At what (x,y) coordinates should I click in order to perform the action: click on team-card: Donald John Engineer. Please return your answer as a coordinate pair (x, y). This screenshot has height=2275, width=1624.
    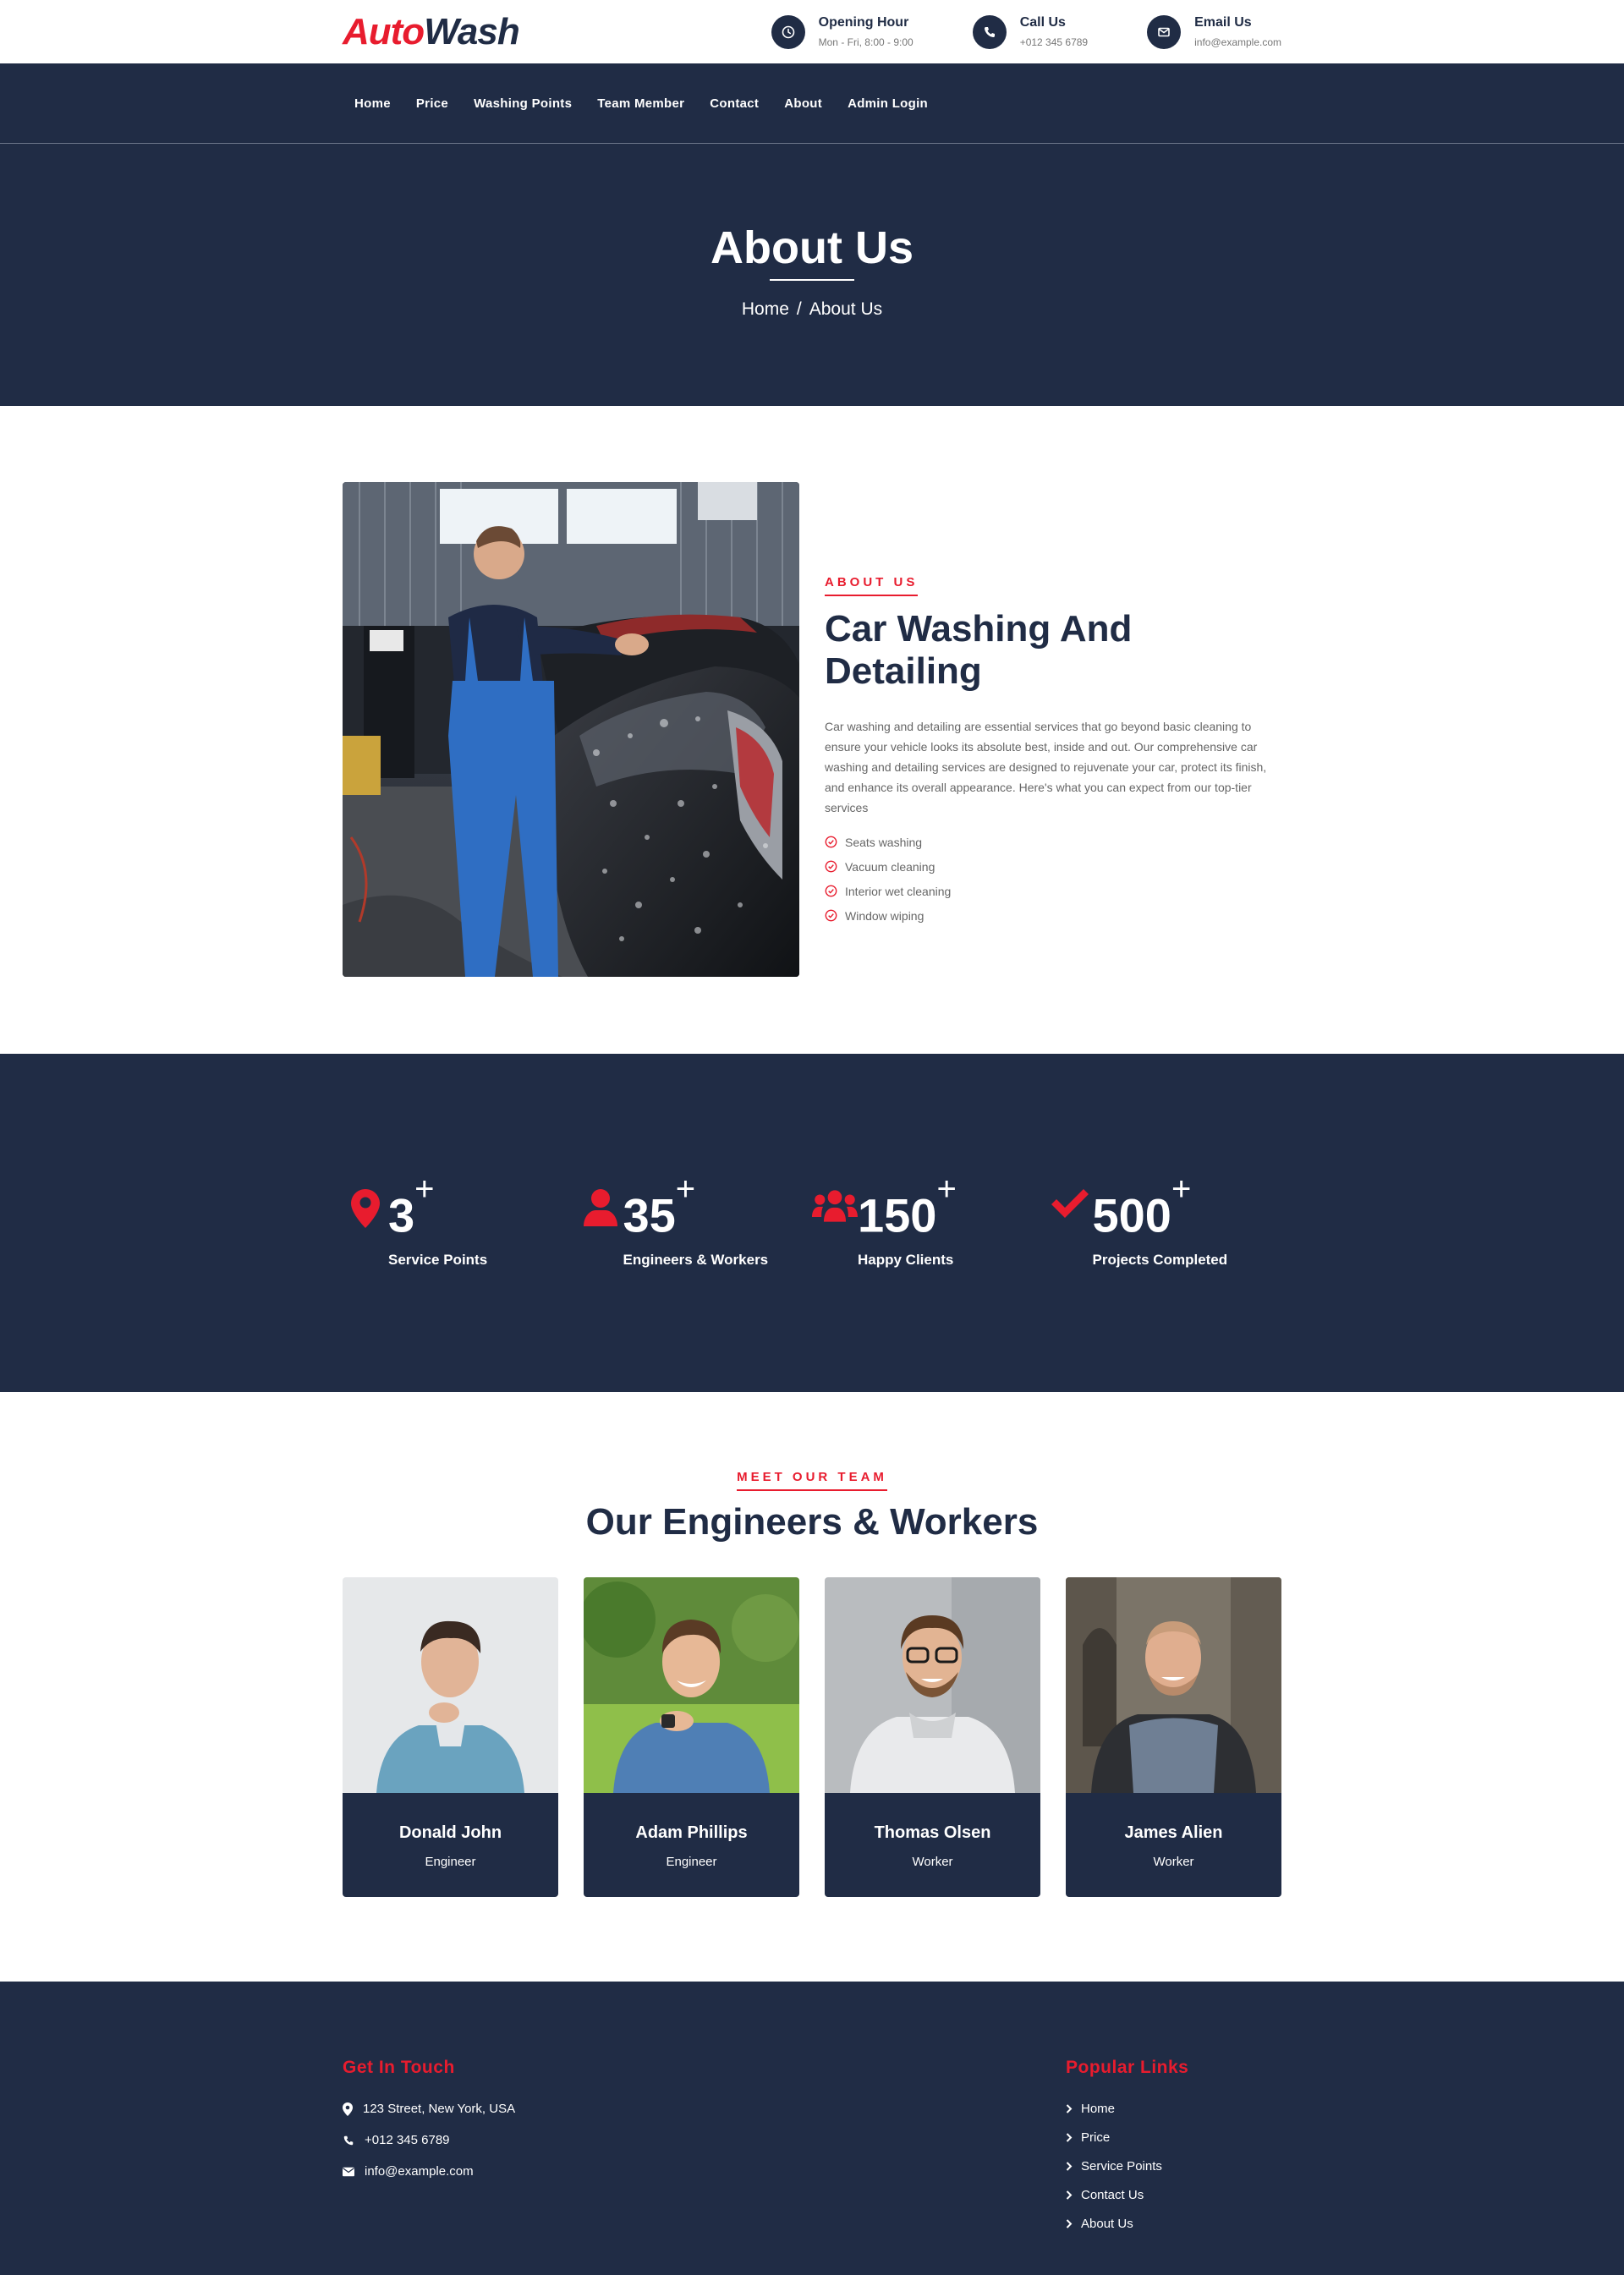
    Looking at the image, I should click on (451, 1737).